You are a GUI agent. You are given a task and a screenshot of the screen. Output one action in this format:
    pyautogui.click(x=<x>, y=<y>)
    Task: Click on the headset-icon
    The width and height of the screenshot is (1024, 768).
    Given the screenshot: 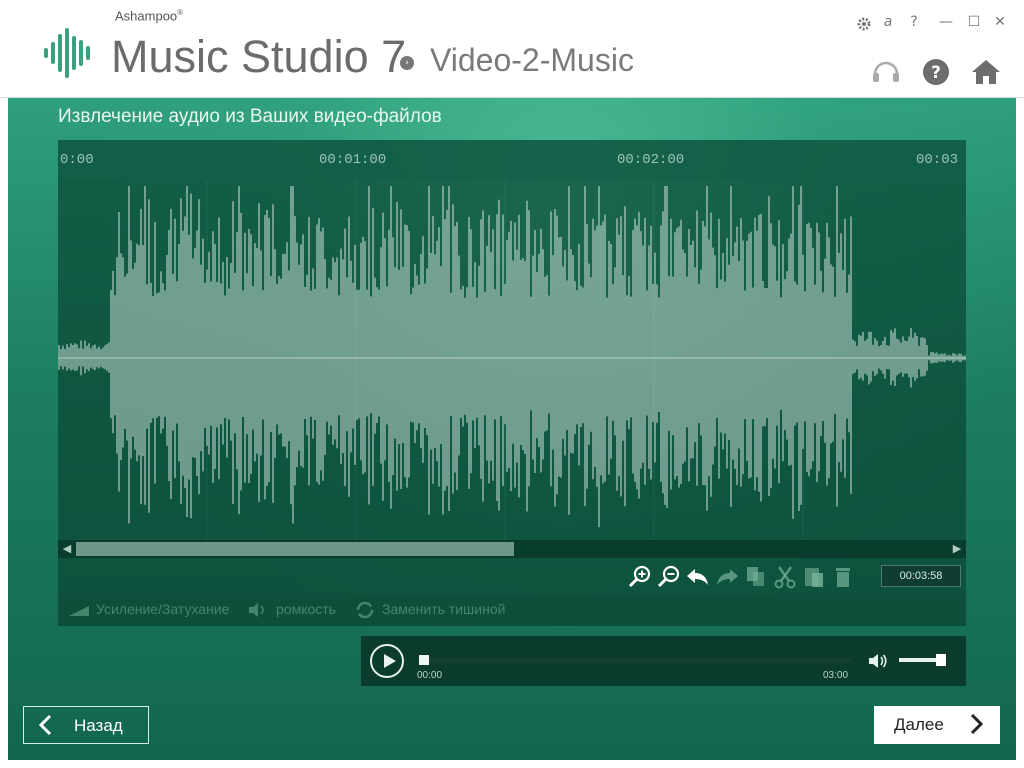 What is the action you would take?
    pyautogui.click(x=886, y=72)
    